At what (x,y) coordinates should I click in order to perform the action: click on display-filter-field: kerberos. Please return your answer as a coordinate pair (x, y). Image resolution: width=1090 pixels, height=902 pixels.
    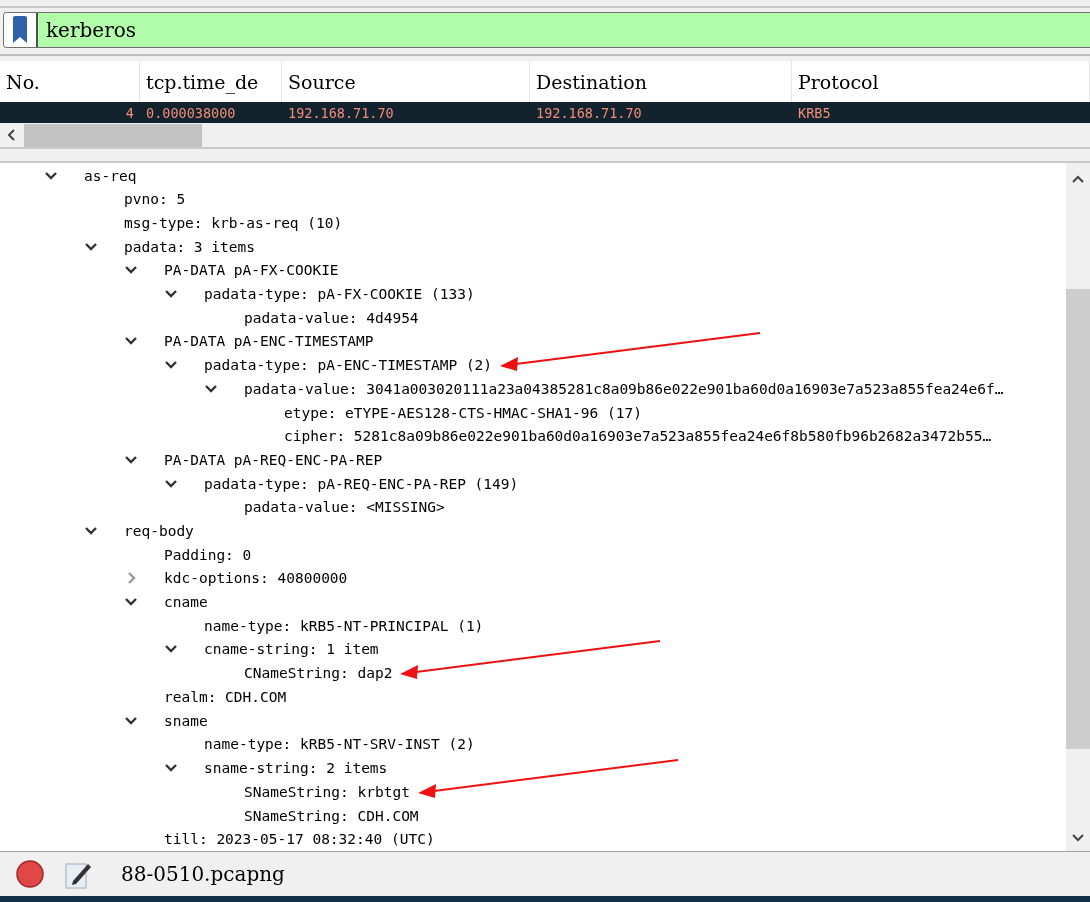
    Looking at the image, I should click on (564, 30).